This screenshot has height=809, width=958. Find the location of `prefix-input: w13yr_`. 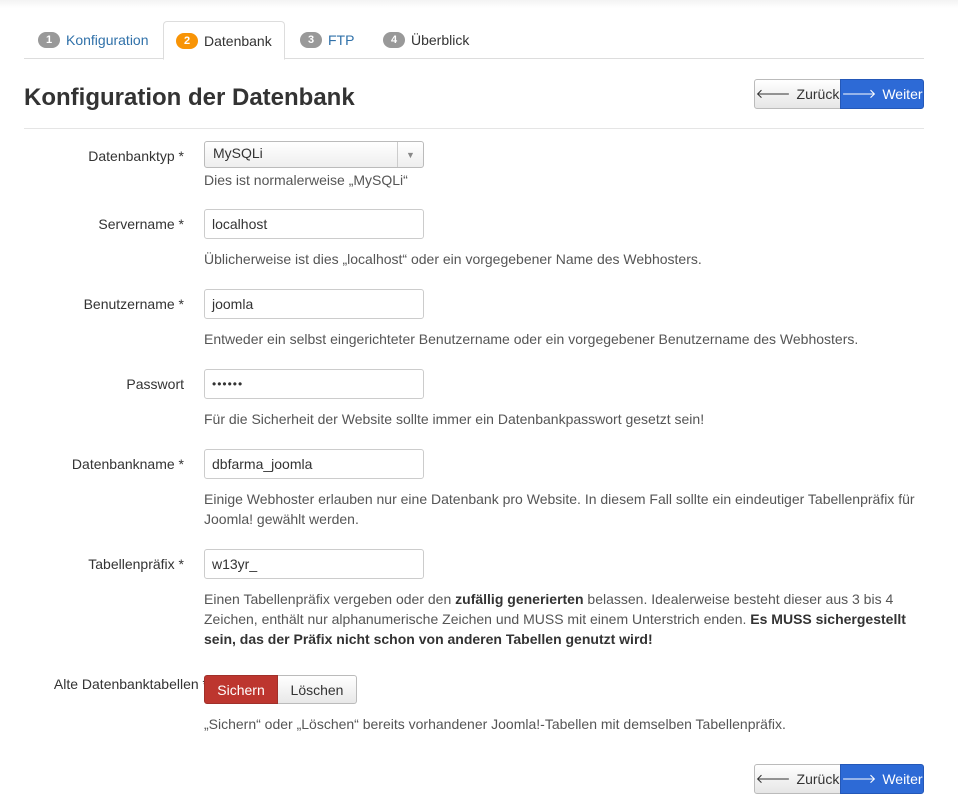

prefix-input: w13yr_ is located at coordinates (314, 564).